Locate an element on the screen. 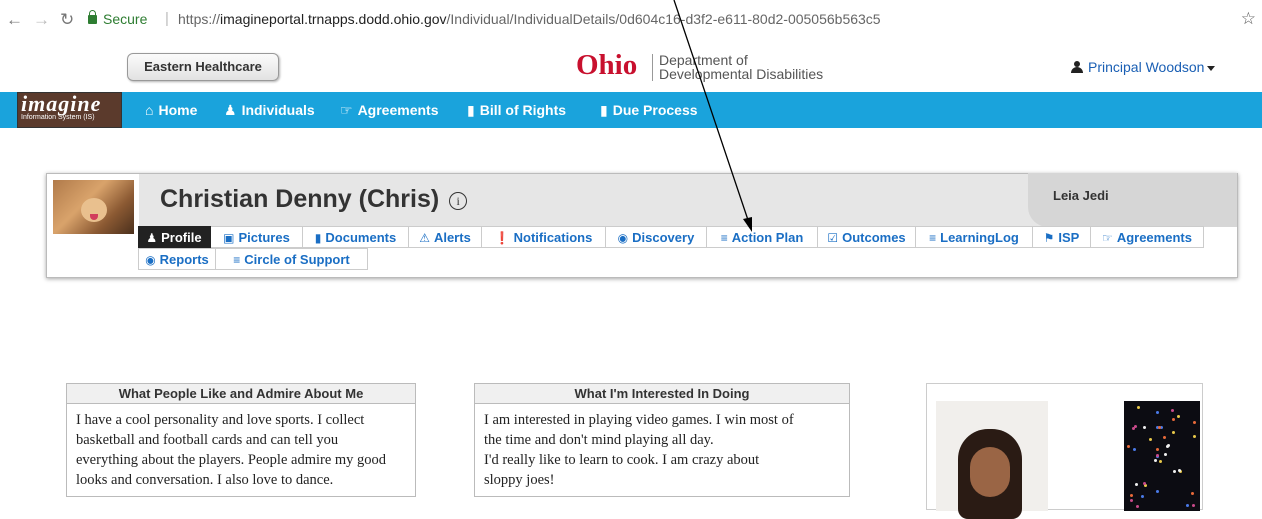  nav-bill-of-rights: ▮ Bill of Rights is located at coordinates (516, 110).